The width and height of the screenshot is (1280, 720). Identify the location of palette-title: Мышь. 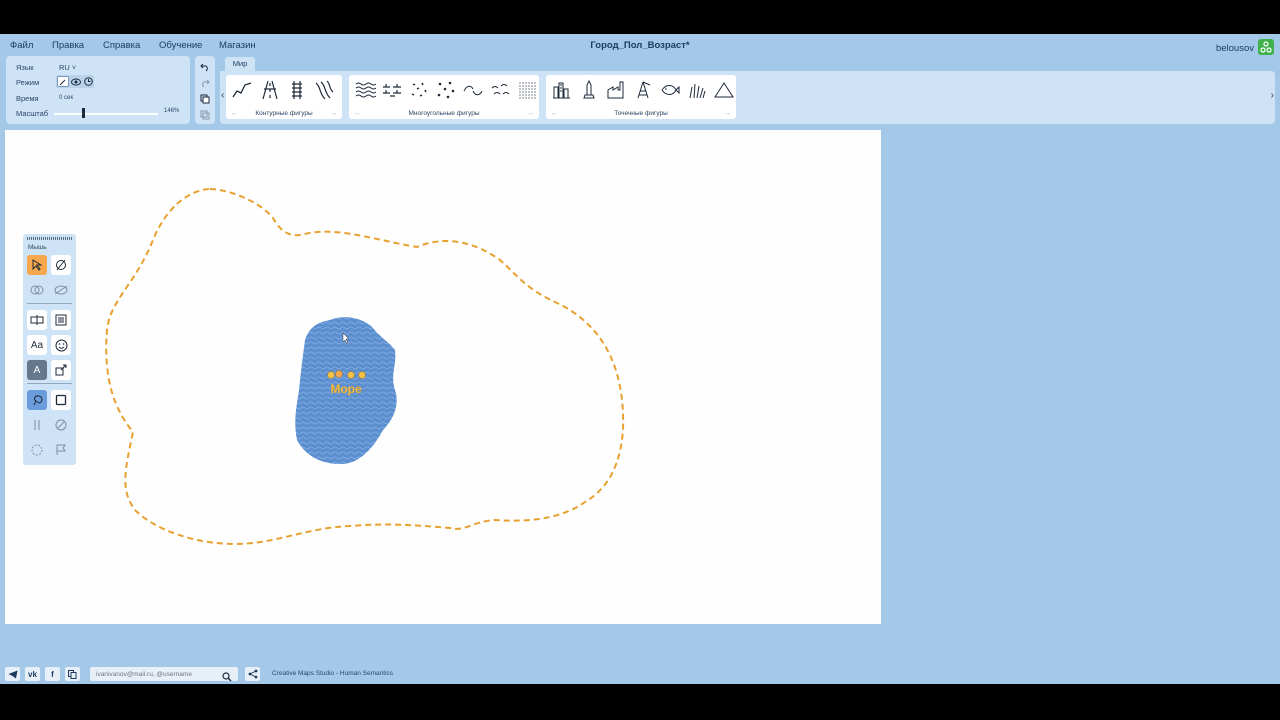
(37, 247).